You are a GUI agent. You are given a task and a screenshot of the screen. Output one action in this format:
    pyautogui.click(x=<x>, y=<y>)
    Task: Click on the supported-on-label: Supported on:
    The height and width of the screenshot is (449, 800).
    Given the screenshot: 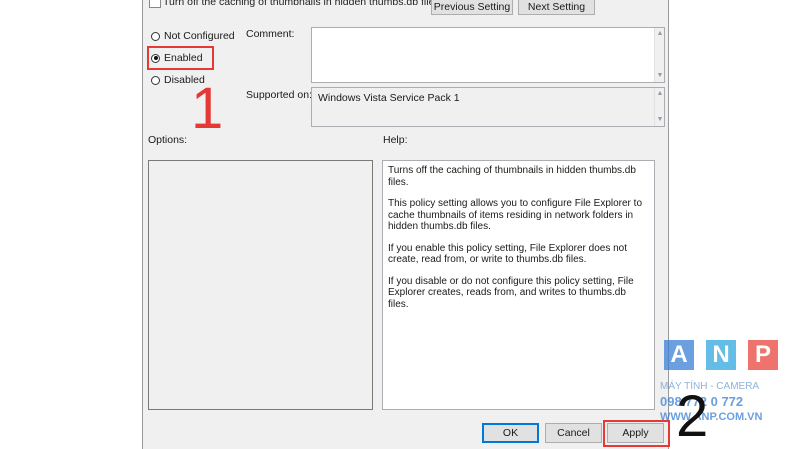 What is the action you would take?
    pyautogui.click(x=279, y=95)
    